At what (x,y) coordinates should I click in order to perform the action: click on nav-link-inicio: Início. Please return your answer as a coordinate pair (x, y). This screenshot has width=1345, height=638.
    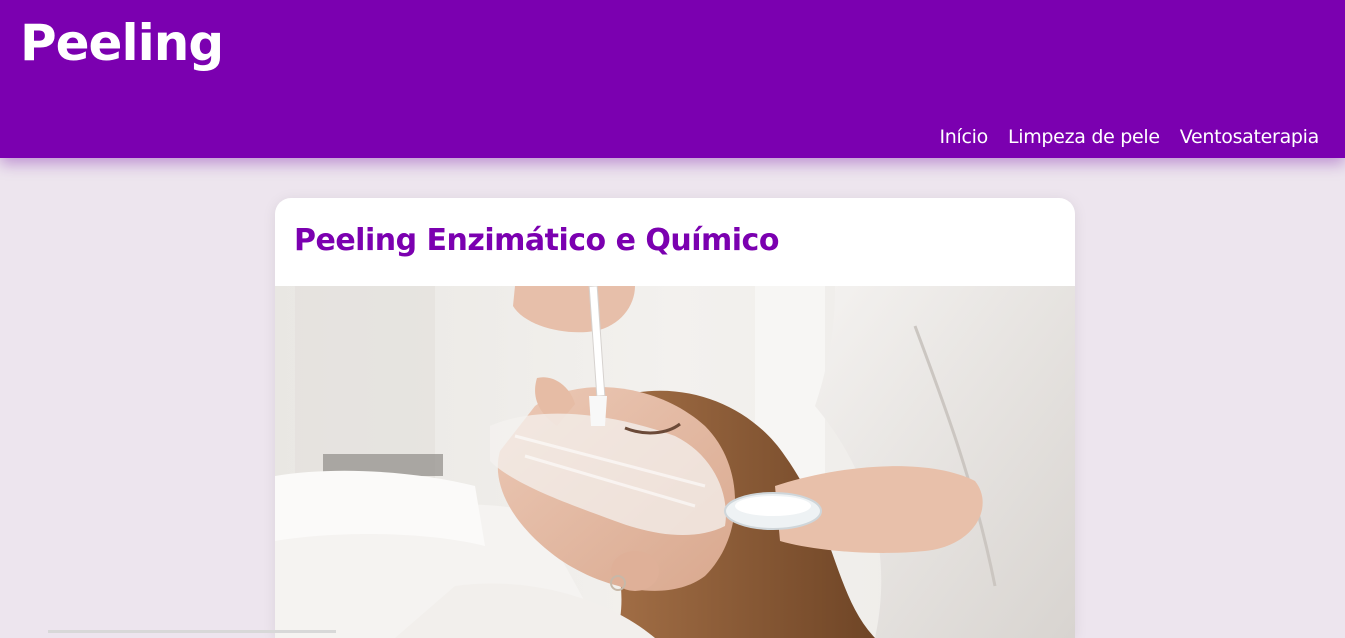
    Looking at the image, I should click on (963, 137).